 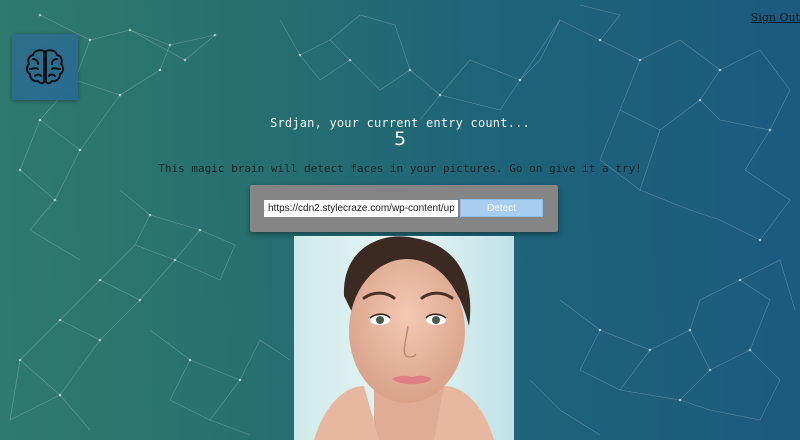 I want to click on logo, so click(x=45, y=67).